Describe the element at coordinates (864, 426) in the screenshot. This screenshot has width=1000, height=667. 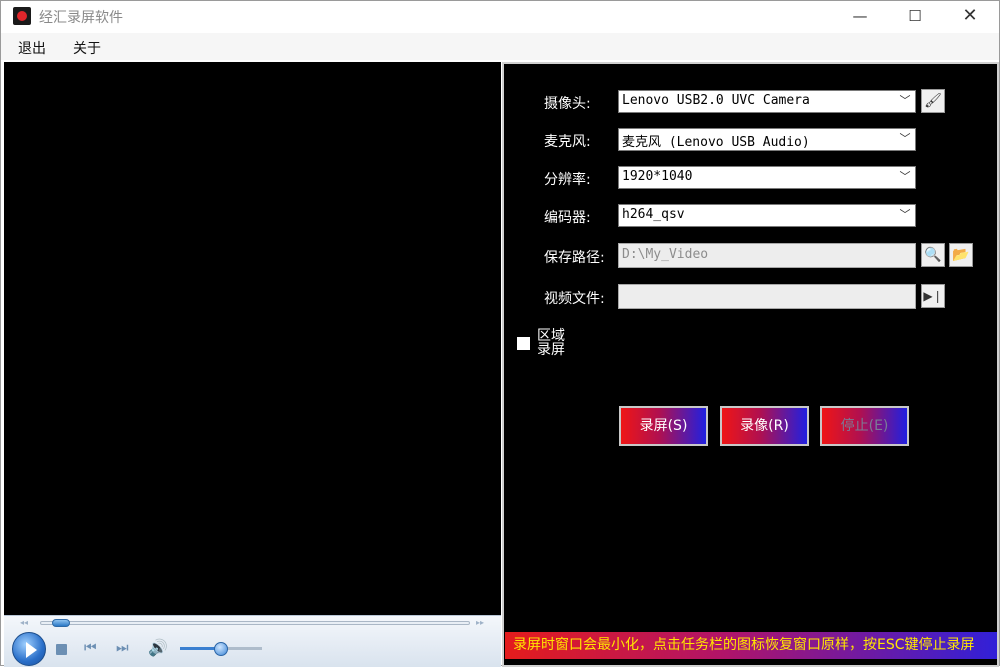
I see `stop-button: 停止(E)` at that location.